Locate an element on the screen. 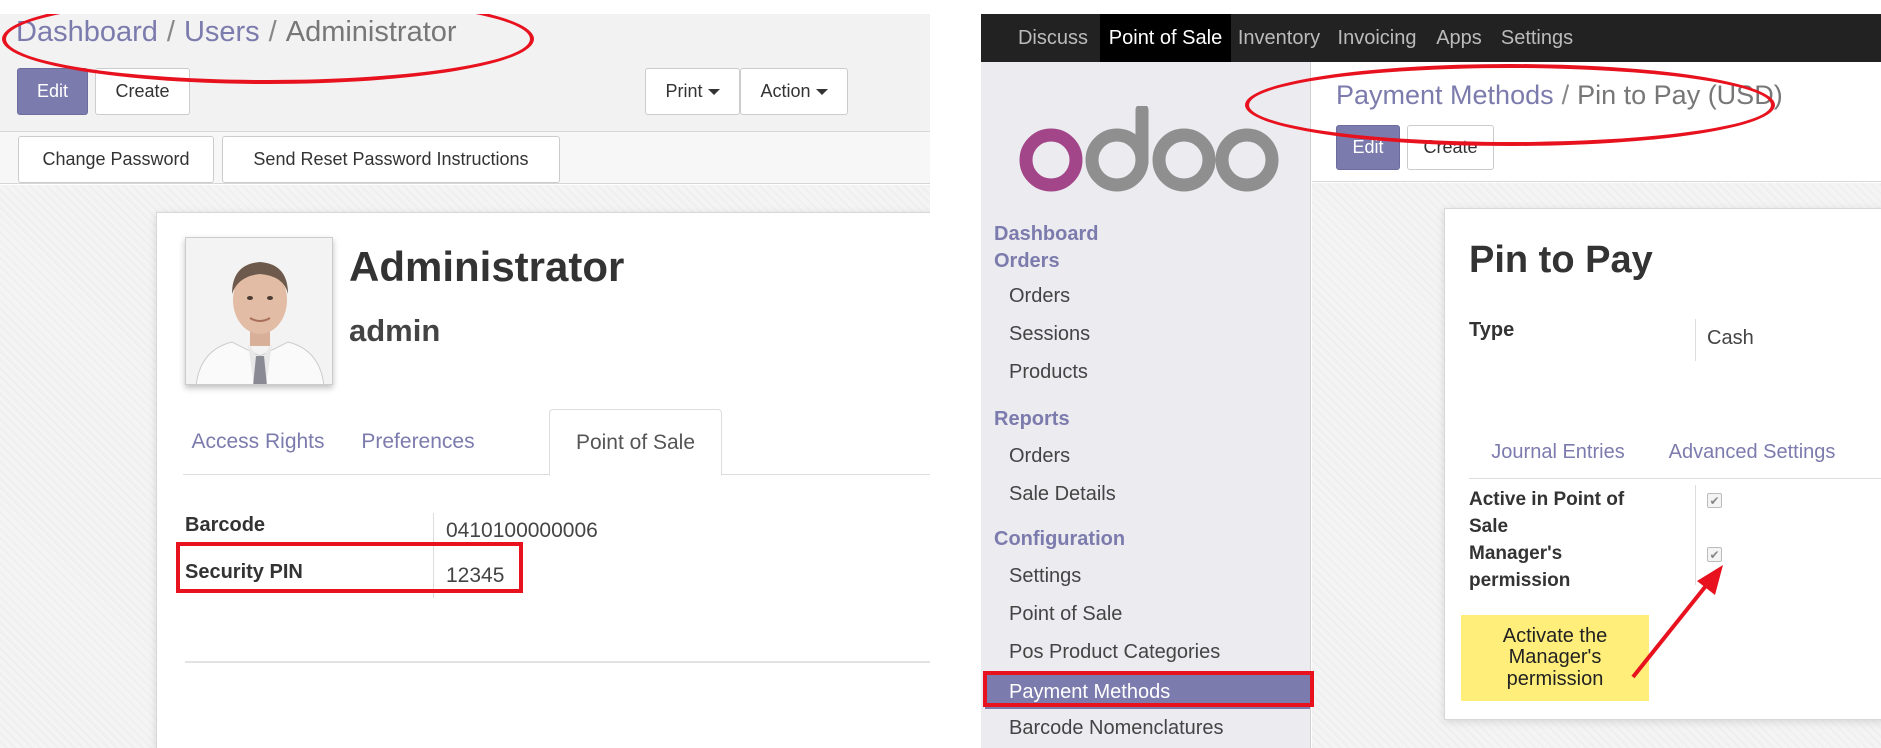 The width and height of the screenshot is (1881, 748). odoo-logo: odoo is located at coordinates (1149, 149).